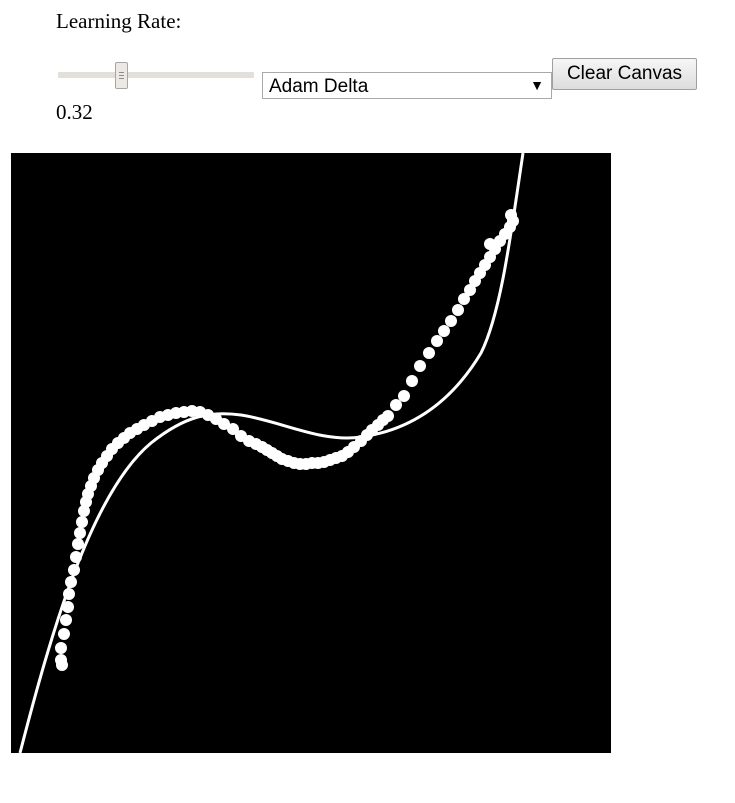 The height and width of the screenshot is (803, 735). I want to click on optimizer-select: Adam Delta ▼, so click(407, 85).